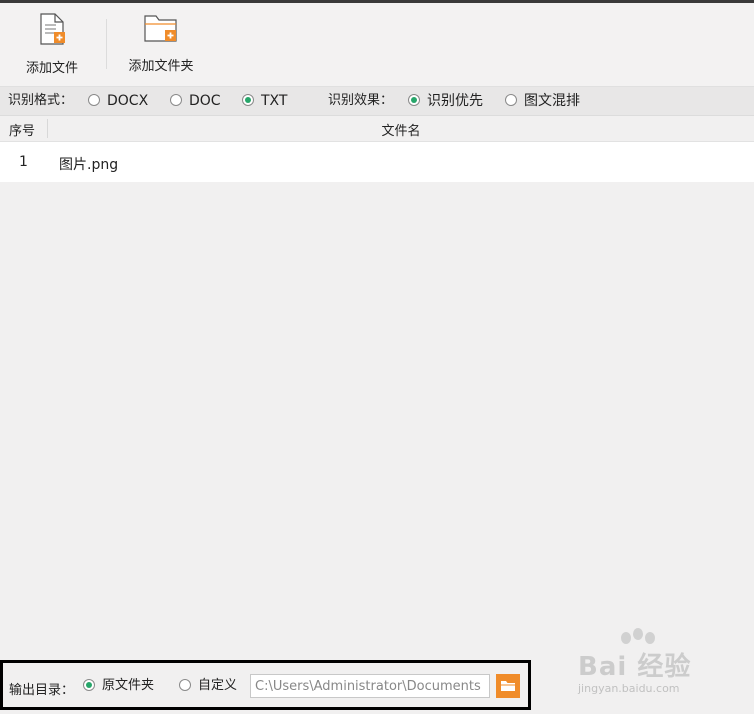 The image size is (754, 714). I want to click on effect-option-priority: 识别优先, so click(445, 101).